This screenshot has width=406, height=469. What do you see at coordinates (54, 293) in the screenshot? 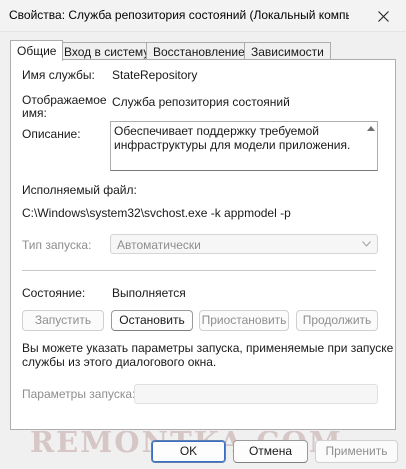
I see `status-label: Состояние:` at bounding box center [54, 293].